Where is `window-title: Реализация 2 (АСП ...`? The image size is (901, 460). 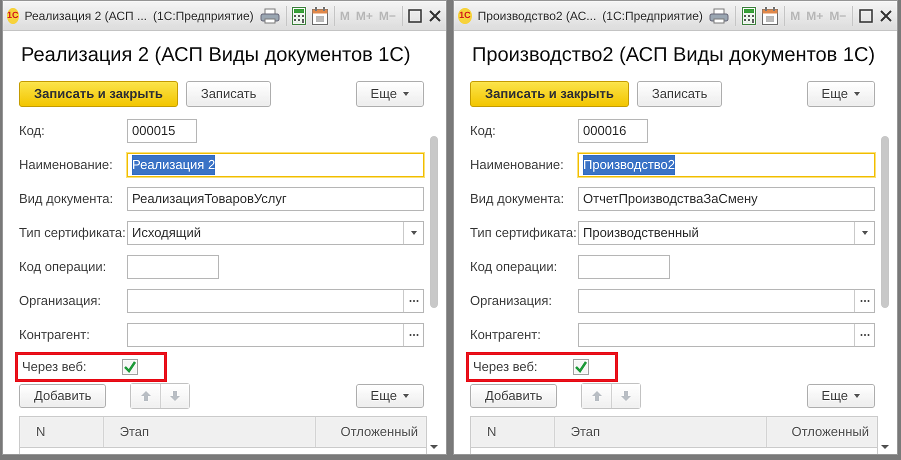 window-title: Реализация 2 (АСП ... is located at coordinates (85, 16).